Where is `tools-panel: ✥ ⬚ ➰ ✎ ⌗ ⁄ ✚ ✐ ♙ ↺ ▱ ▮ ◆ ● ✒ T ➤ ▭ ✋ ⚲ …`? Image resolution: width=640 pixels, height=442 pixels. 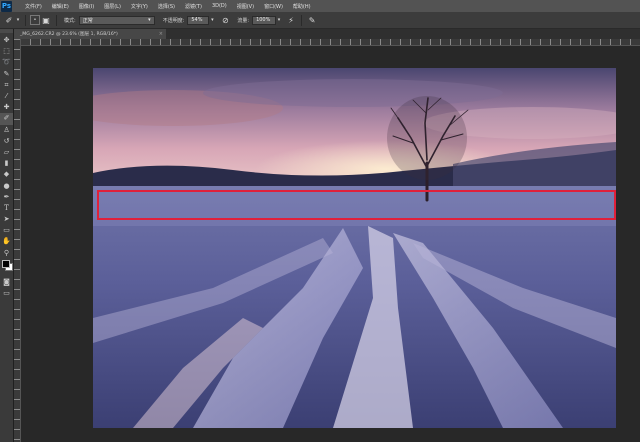 tools-panel: ✥ ⬚ ➰ ✎ ⌗ ⁄ ✚ ✐ ♙ ↺ ▱ ▮ ◆ ● ✒ T ➤ ▭ ✋ ⚲ … is located at coordinates (7, 235).